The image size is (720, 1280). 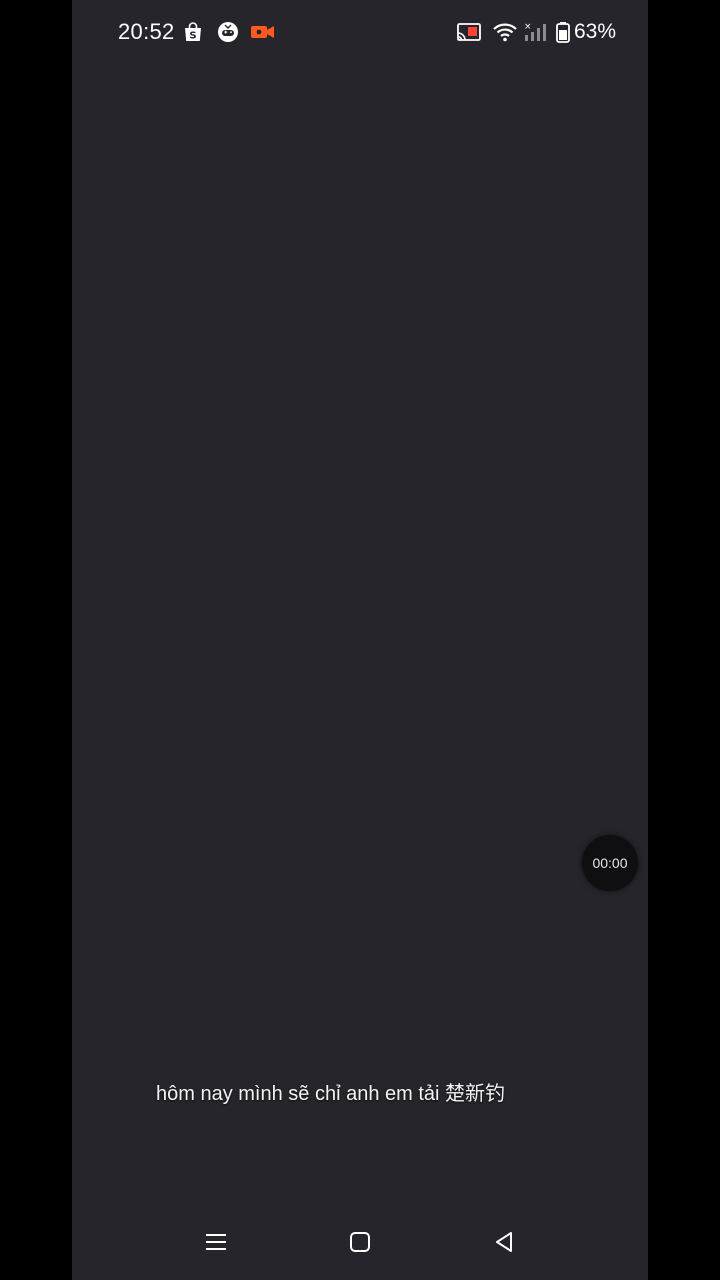 What do you see at coordinates (469, 32) in the screenshot?
I see `cast-icon` at bounding box center [469, 32].